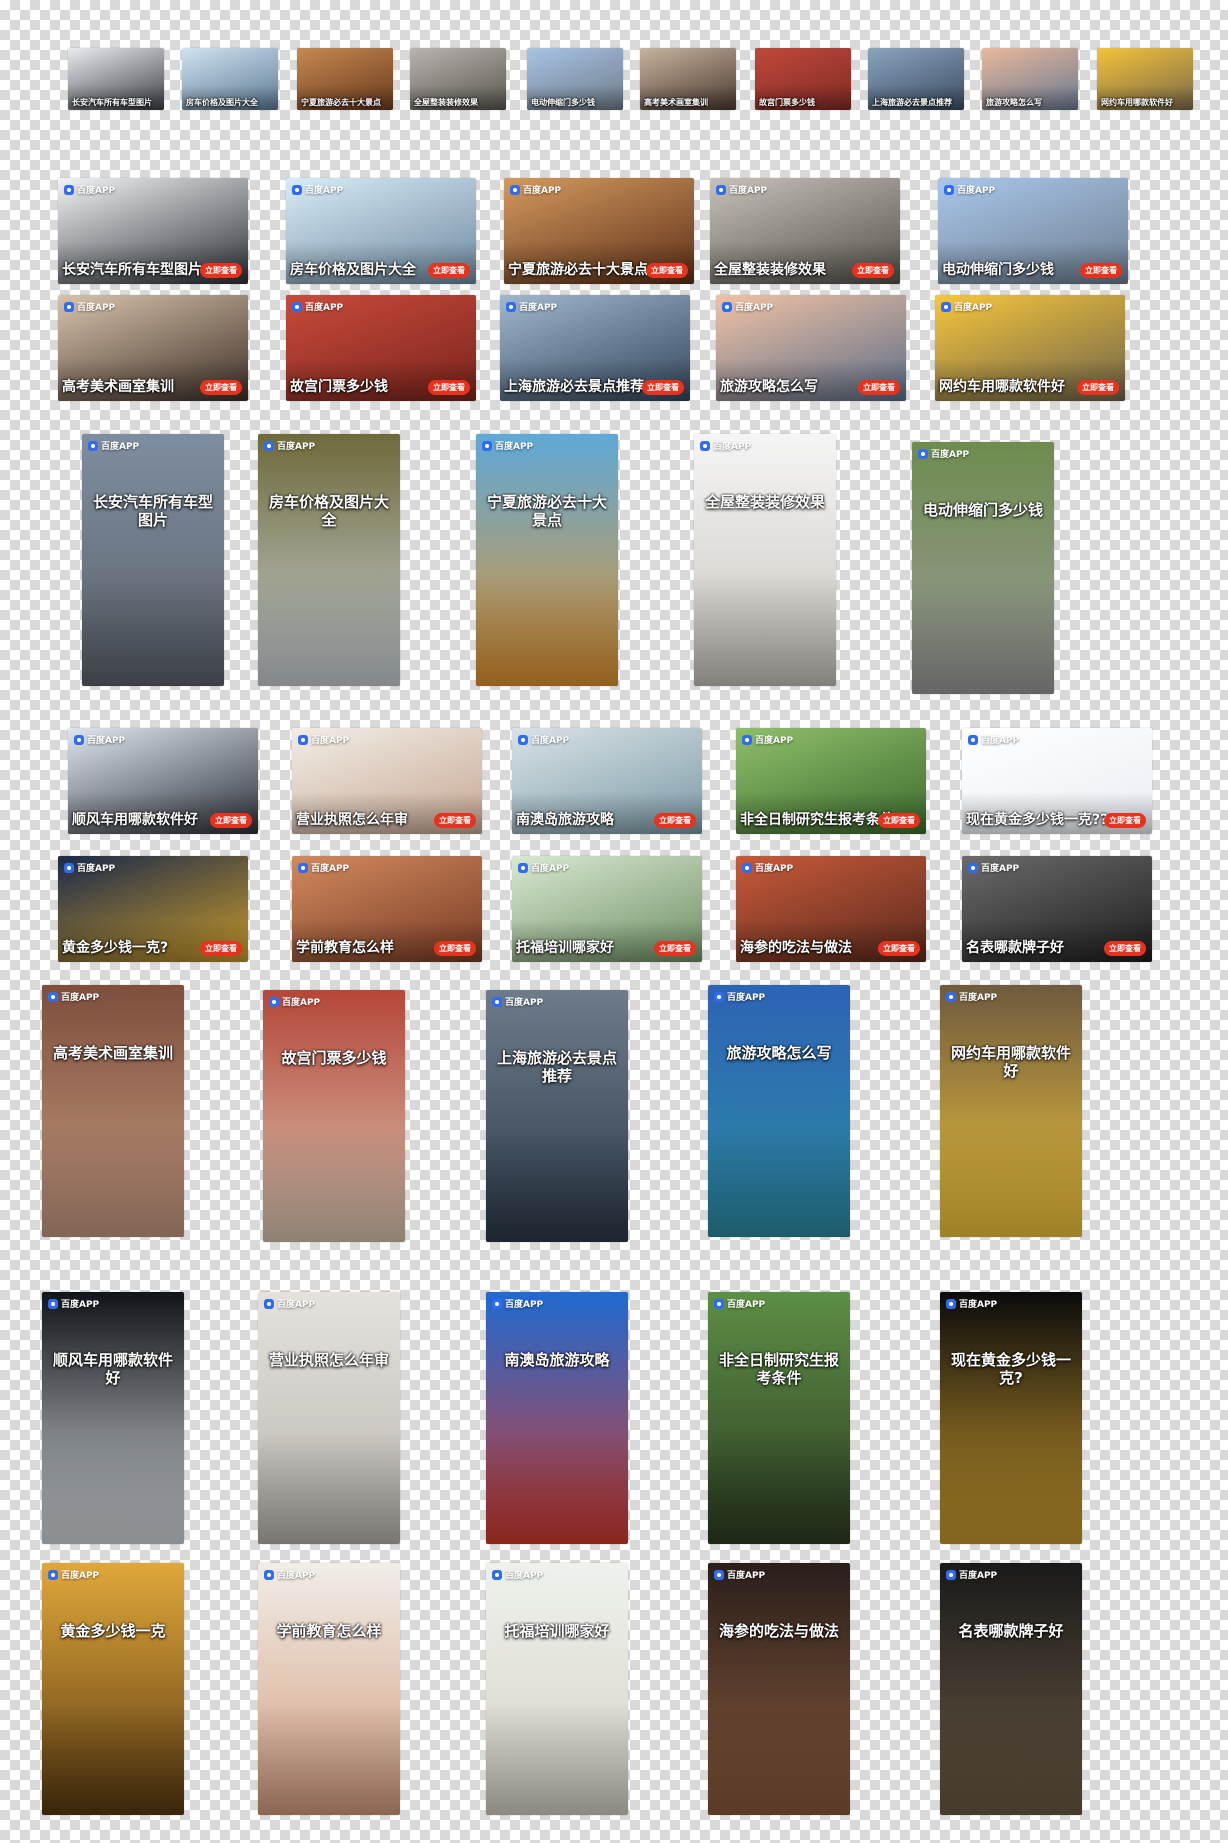 The width and height of the screenshot is (1228, 1843). Describe the element at coordinates (328, 1360) in the screenshot. I see `ad-headline: 营业执照怎么年审` at that location.